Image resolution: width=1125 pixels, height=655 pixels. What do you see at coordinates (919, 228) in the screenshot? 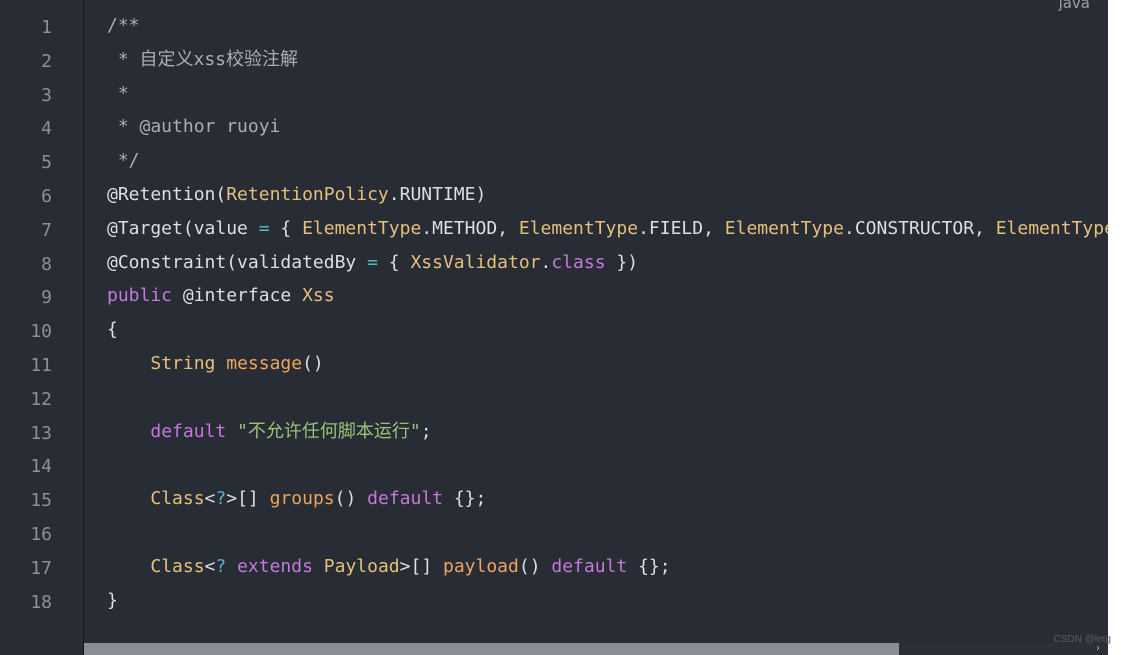
I see `code-token: .CONSTRUCTOR,` at bounding box center [919, 228].